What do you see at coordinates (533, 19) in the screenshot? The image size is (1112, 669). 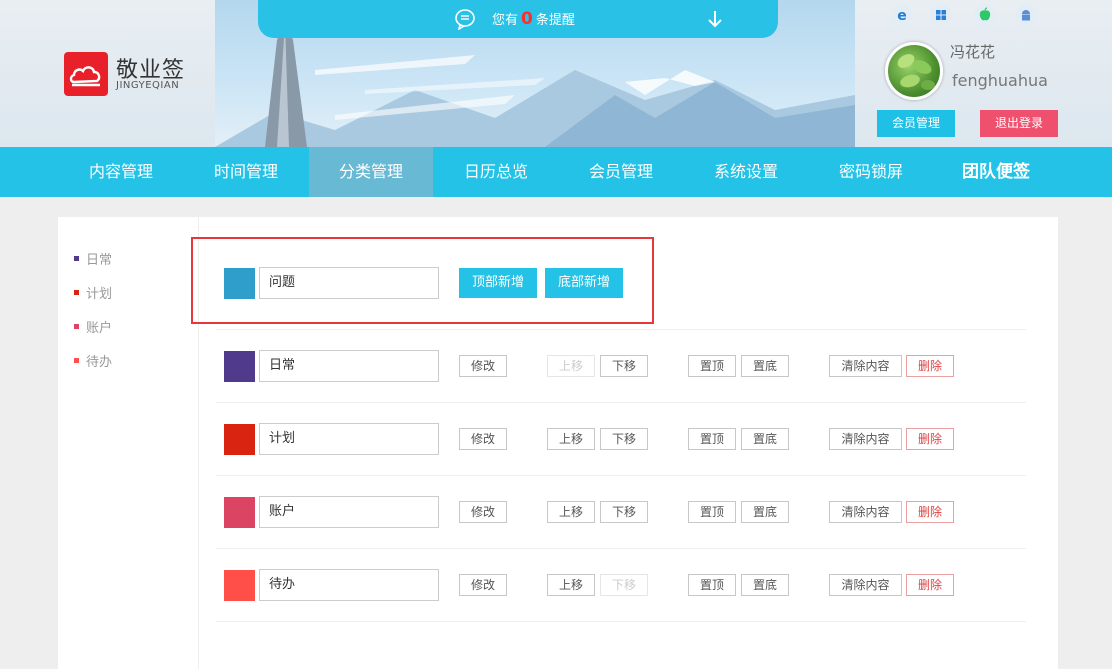 I see `reminder-text: 您有 0 条提醒` at bounding box center [533, 19].